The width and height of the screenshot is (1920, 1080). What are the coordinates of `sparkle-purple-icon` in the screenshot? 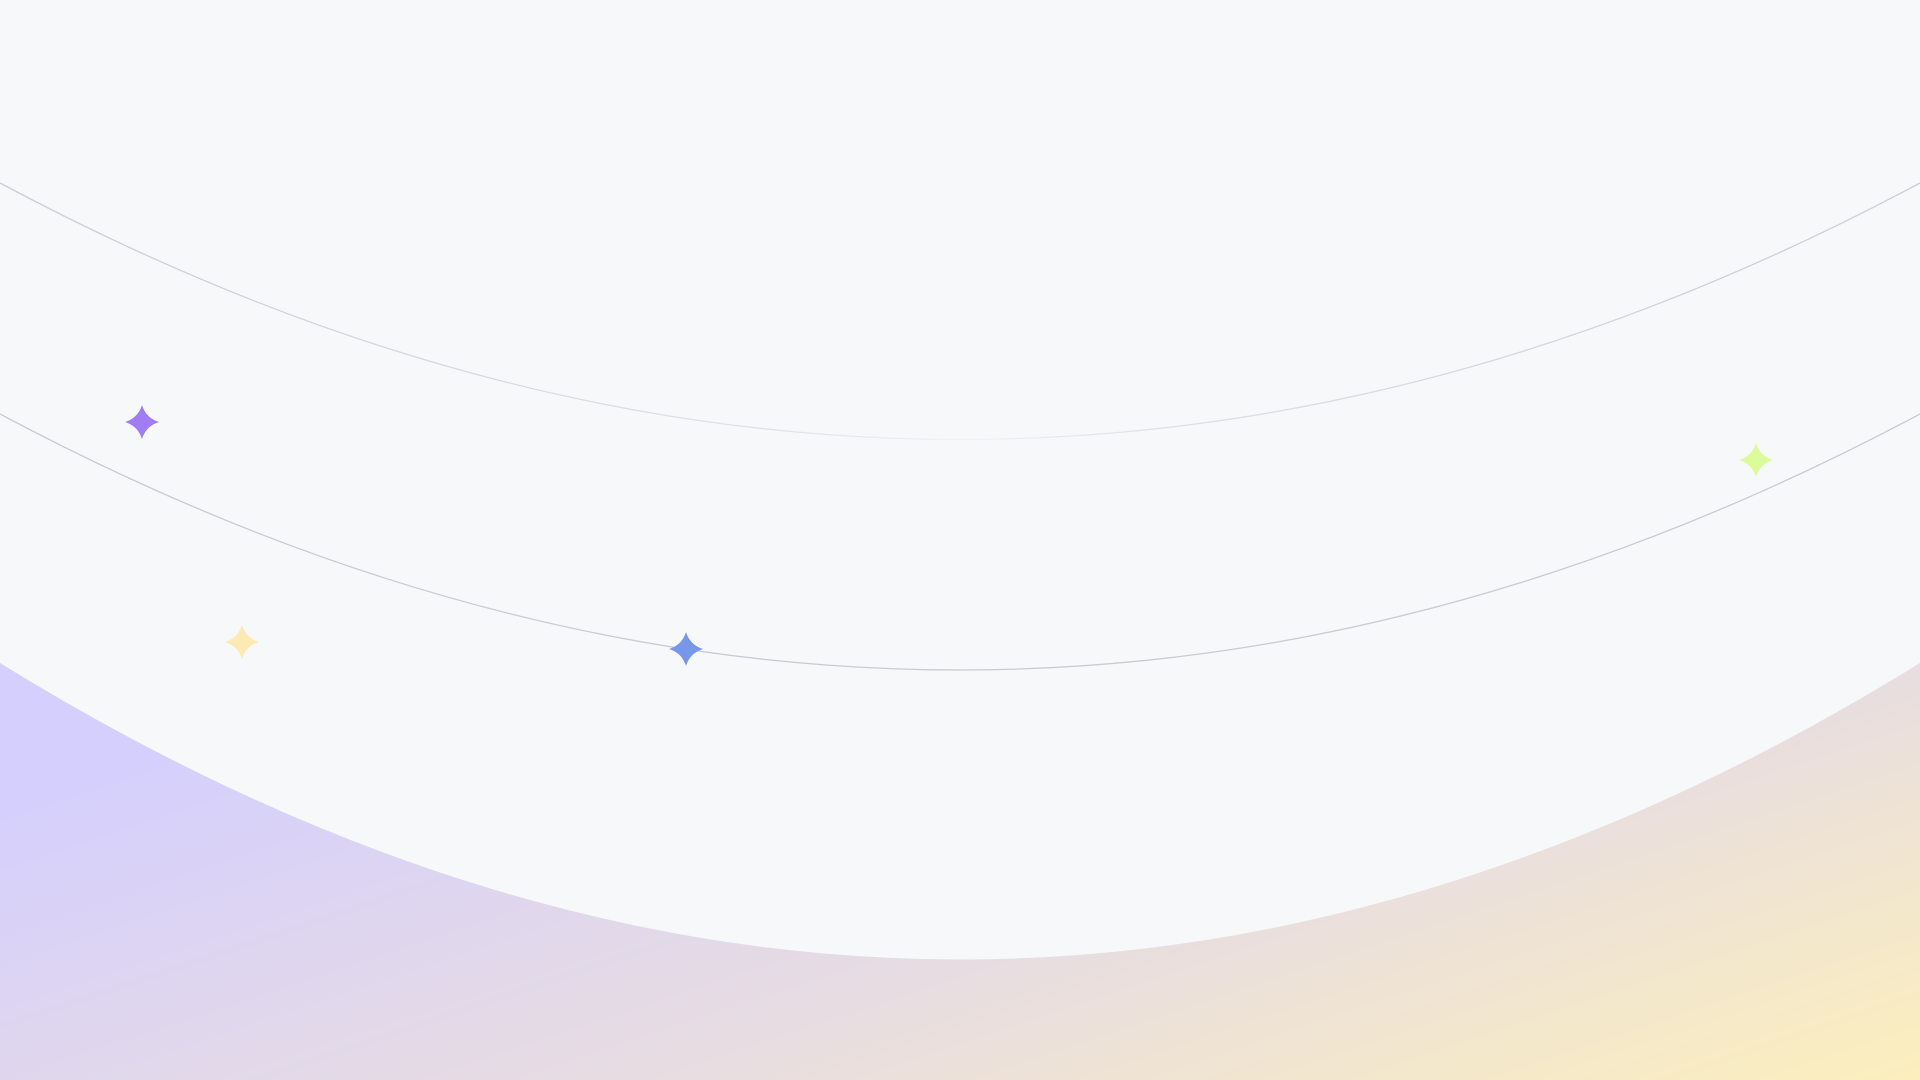 It's located at (142, 422).